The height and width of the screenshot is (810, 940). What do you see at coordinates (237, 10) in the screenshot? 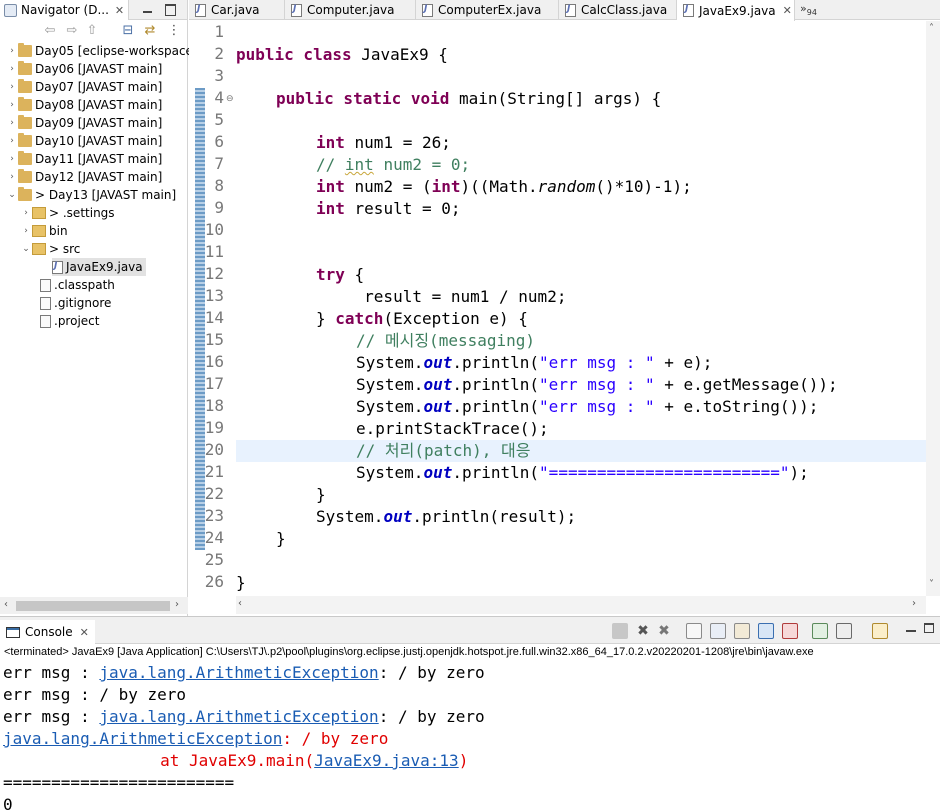
I see `editor-tab: Car.java` at bounding box center [237, 10].